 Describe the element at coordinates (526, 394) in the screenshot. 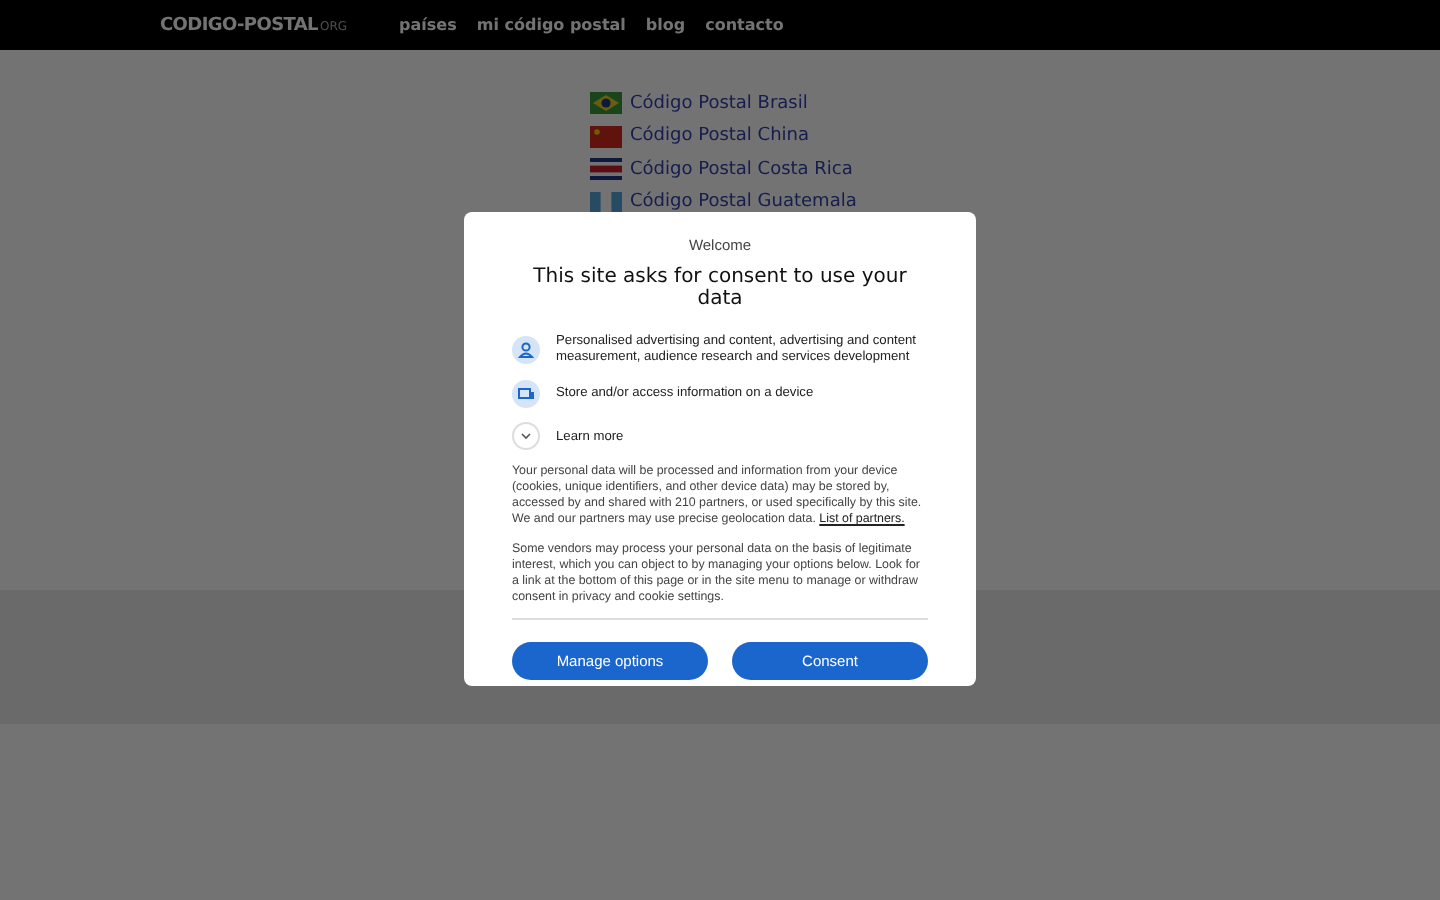

I see `device-icon` at that location.